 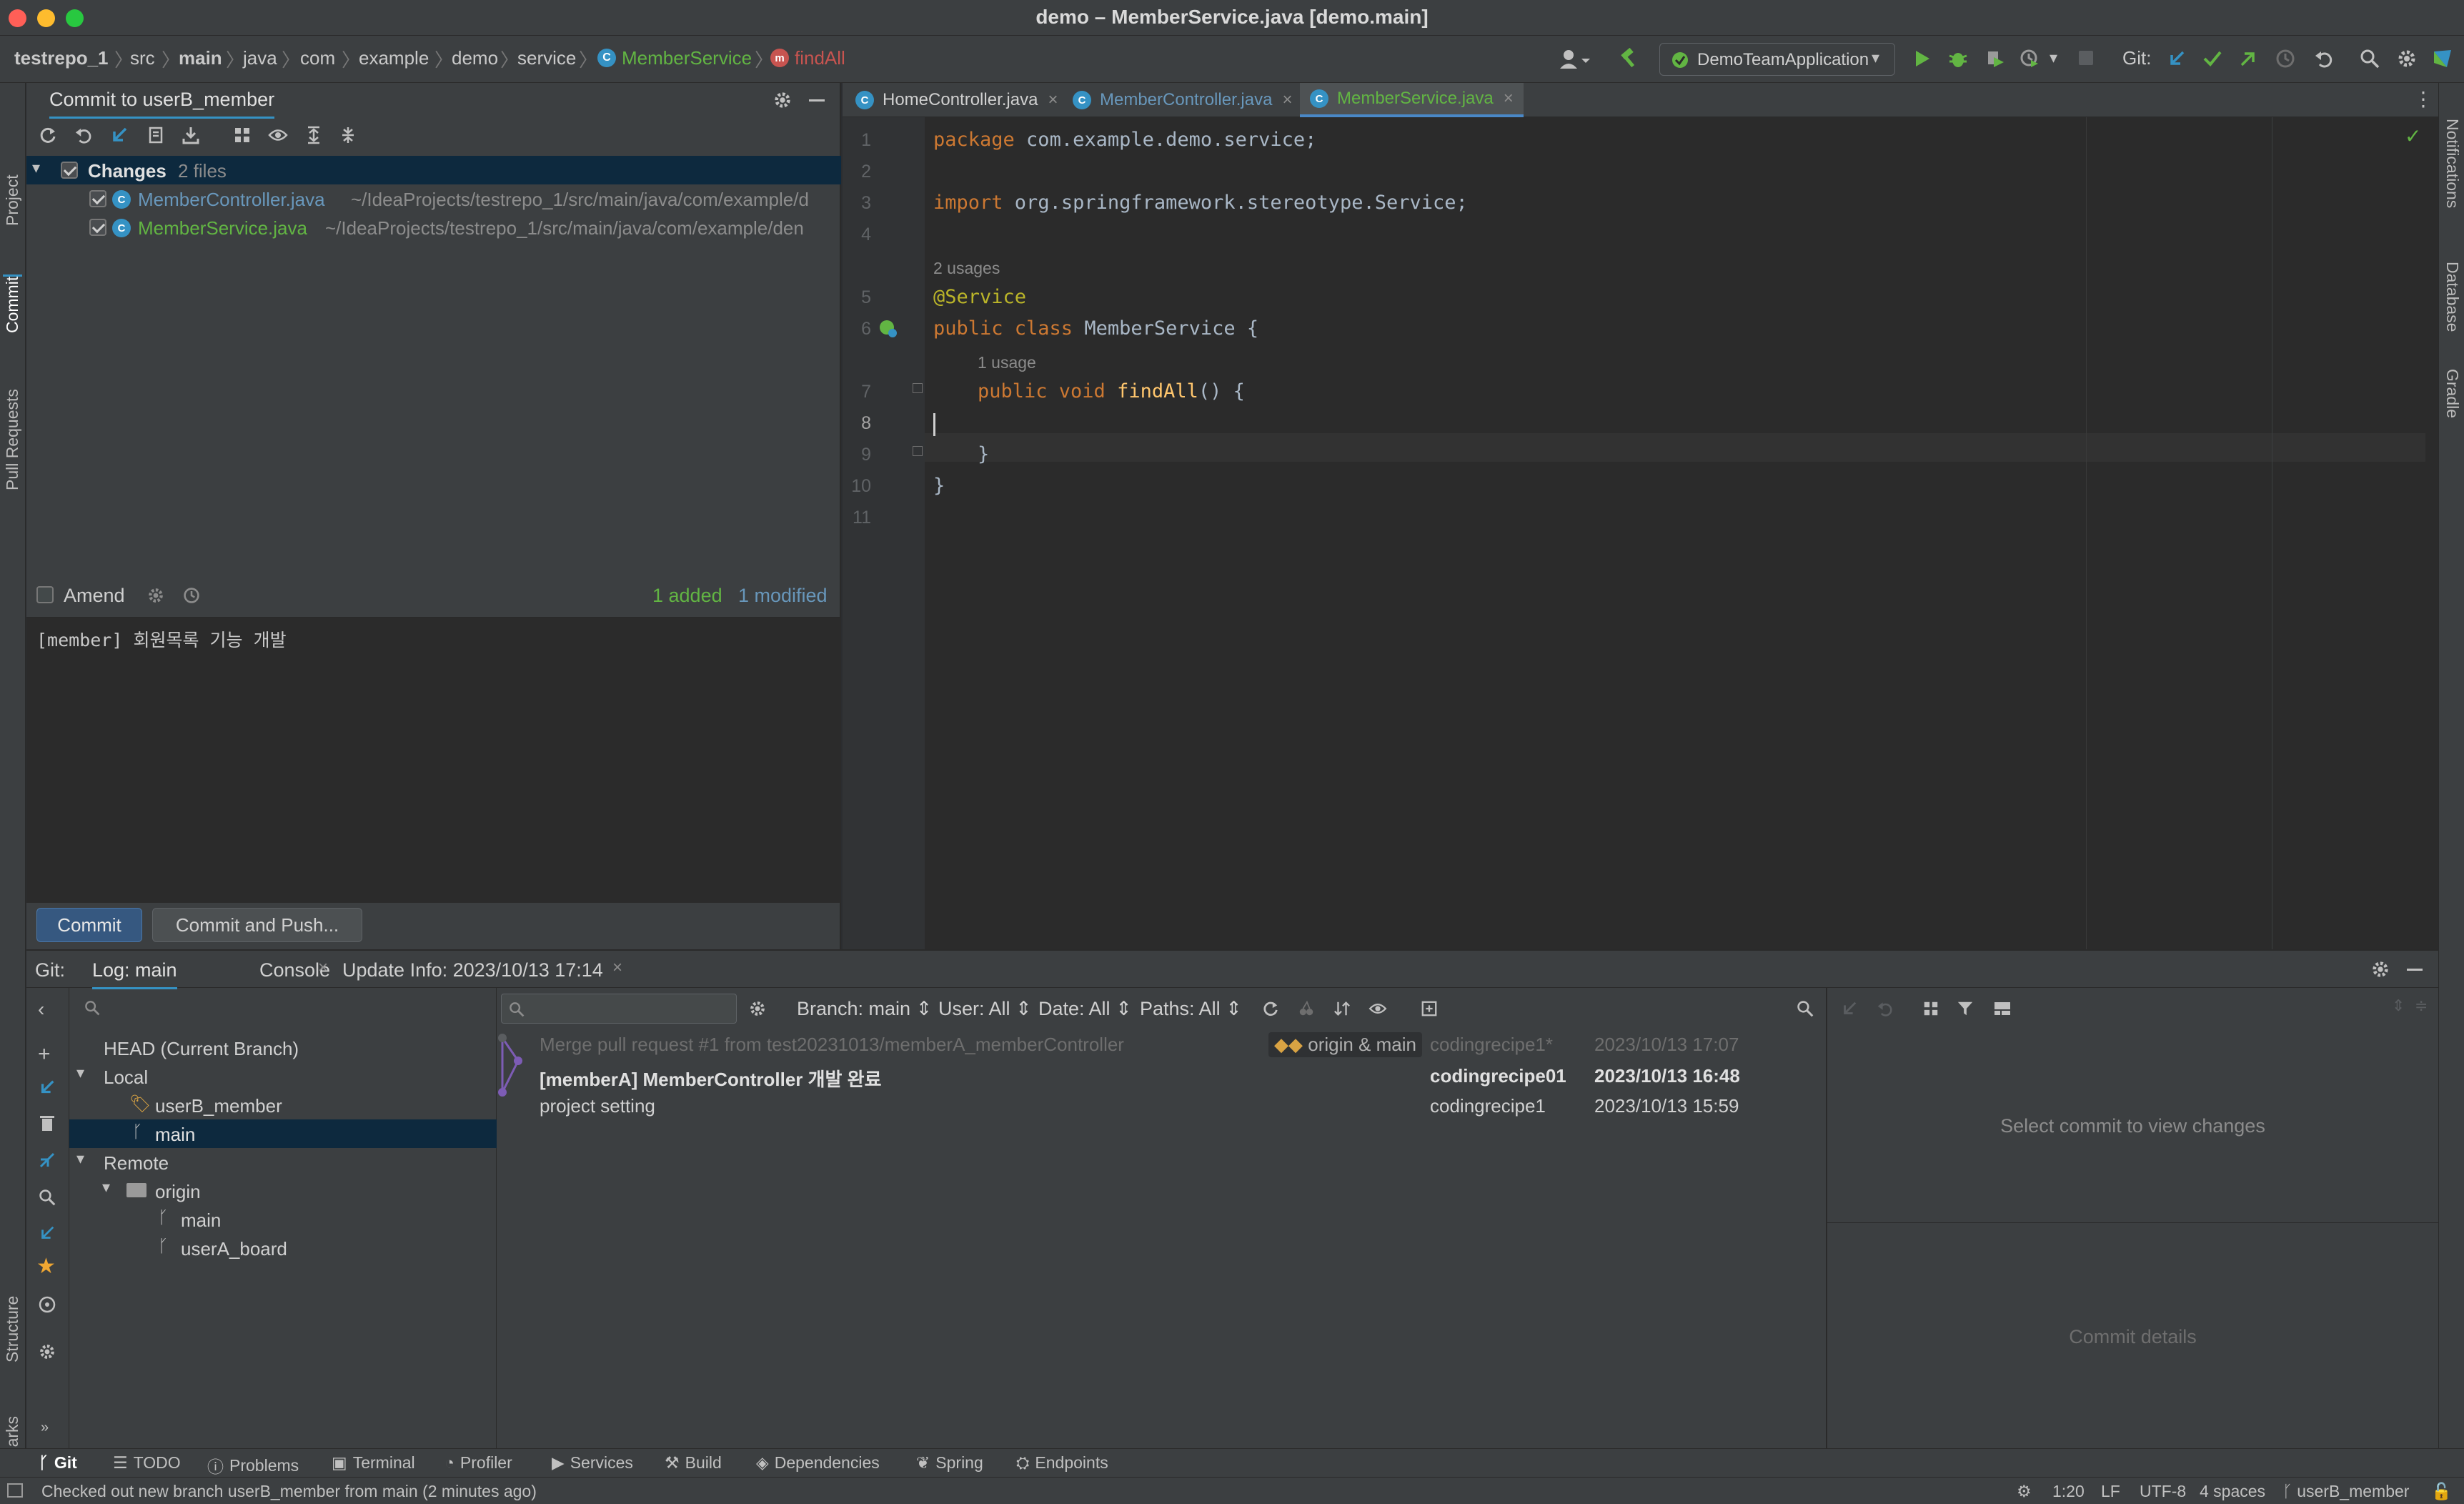 I want to click on tab-member-service: C MemberService.java ×, so click(x=1412, y=100).